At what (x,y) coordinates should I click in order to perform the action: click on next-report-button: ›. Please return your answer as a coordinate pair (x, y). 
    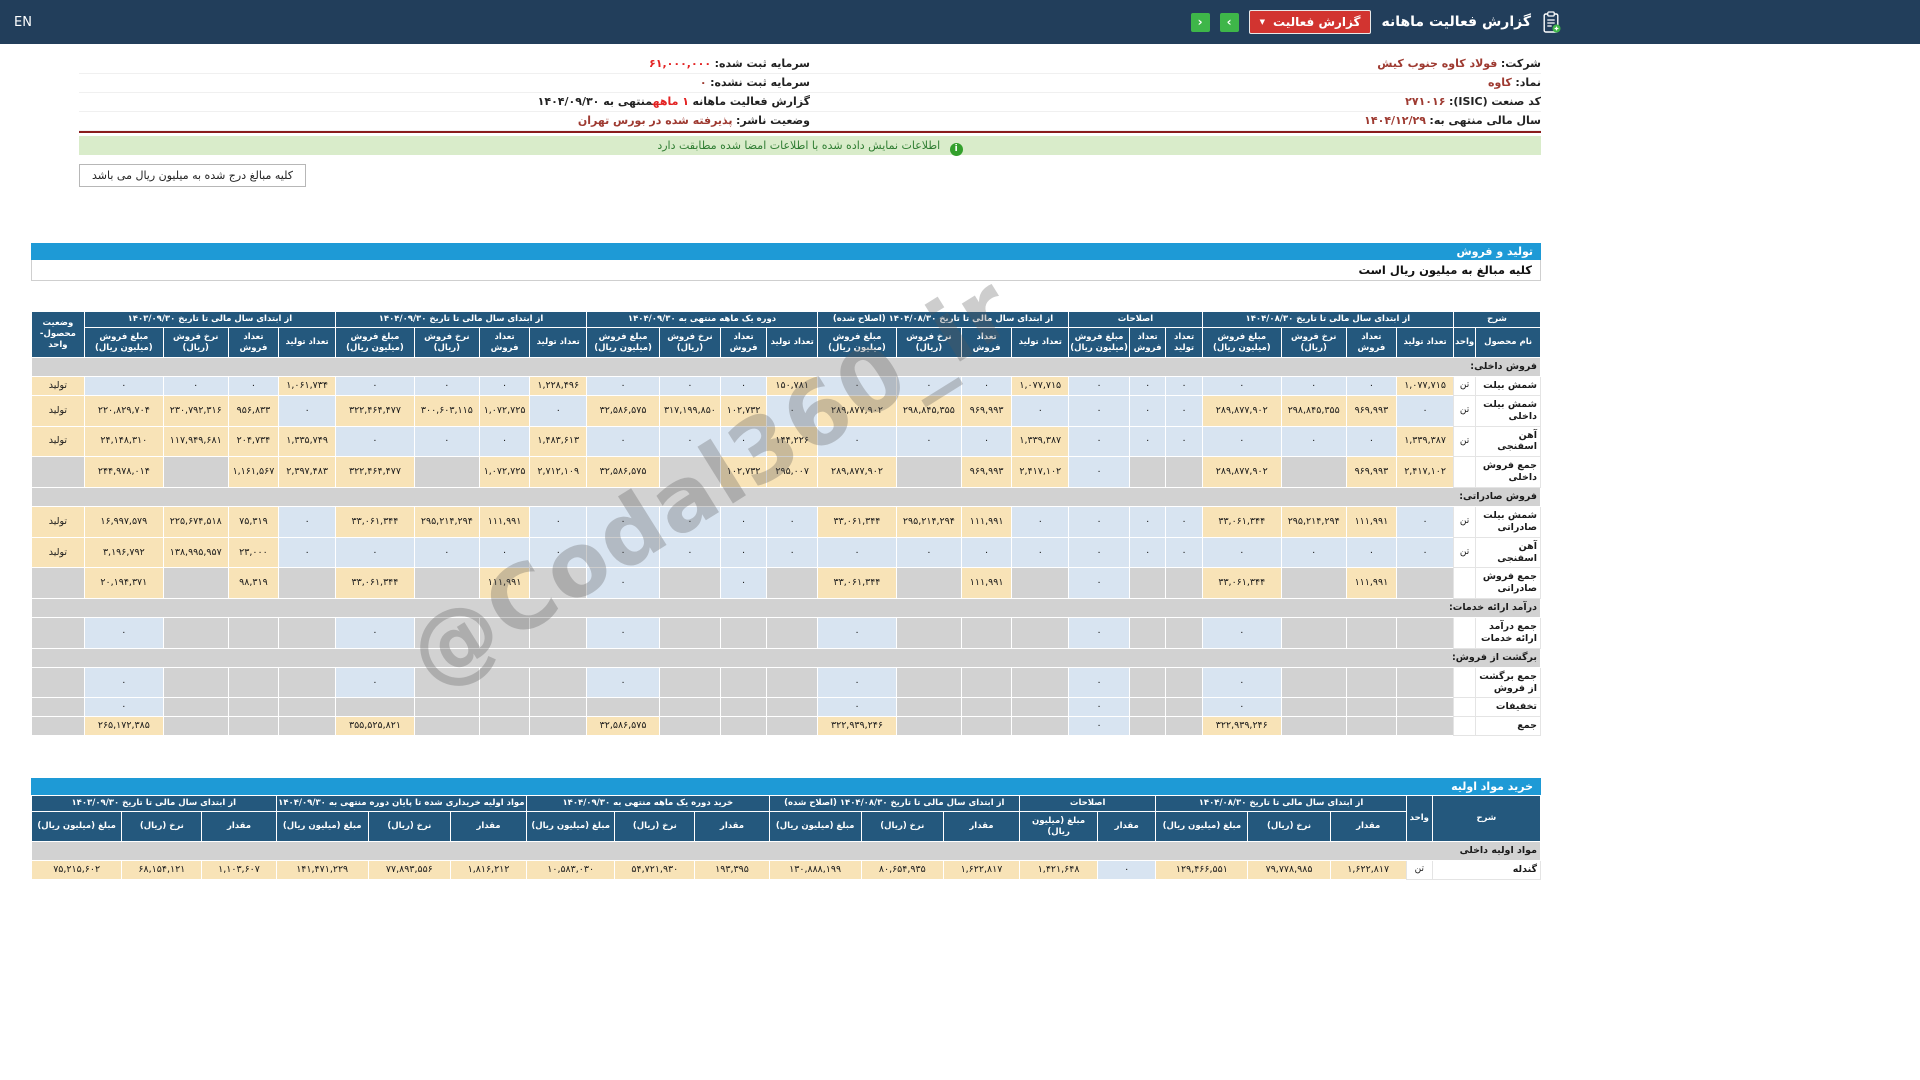
    Looking at the image, I should click on (1229, 22).